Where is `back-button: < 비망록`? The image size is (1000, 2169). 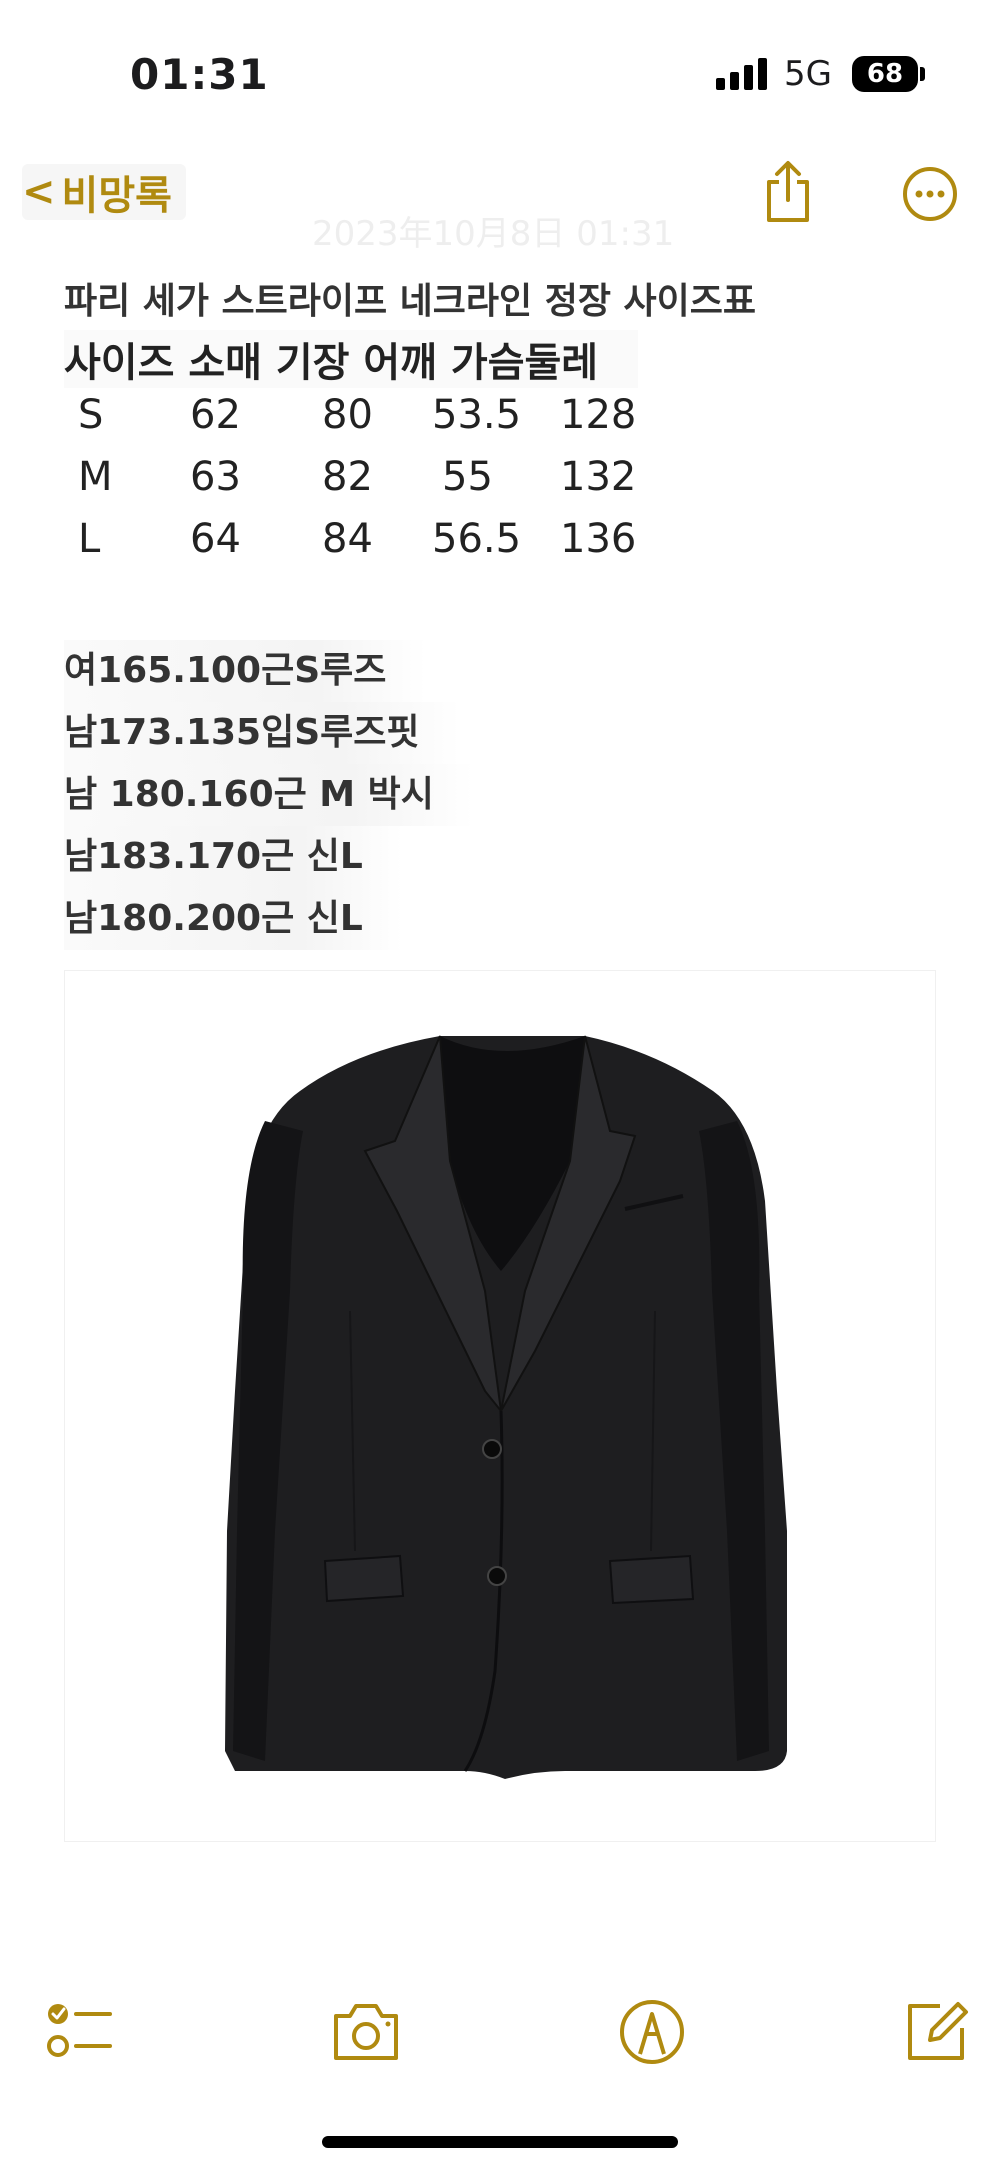 back-button: < 비망록 is located at coordinates (104, 192).